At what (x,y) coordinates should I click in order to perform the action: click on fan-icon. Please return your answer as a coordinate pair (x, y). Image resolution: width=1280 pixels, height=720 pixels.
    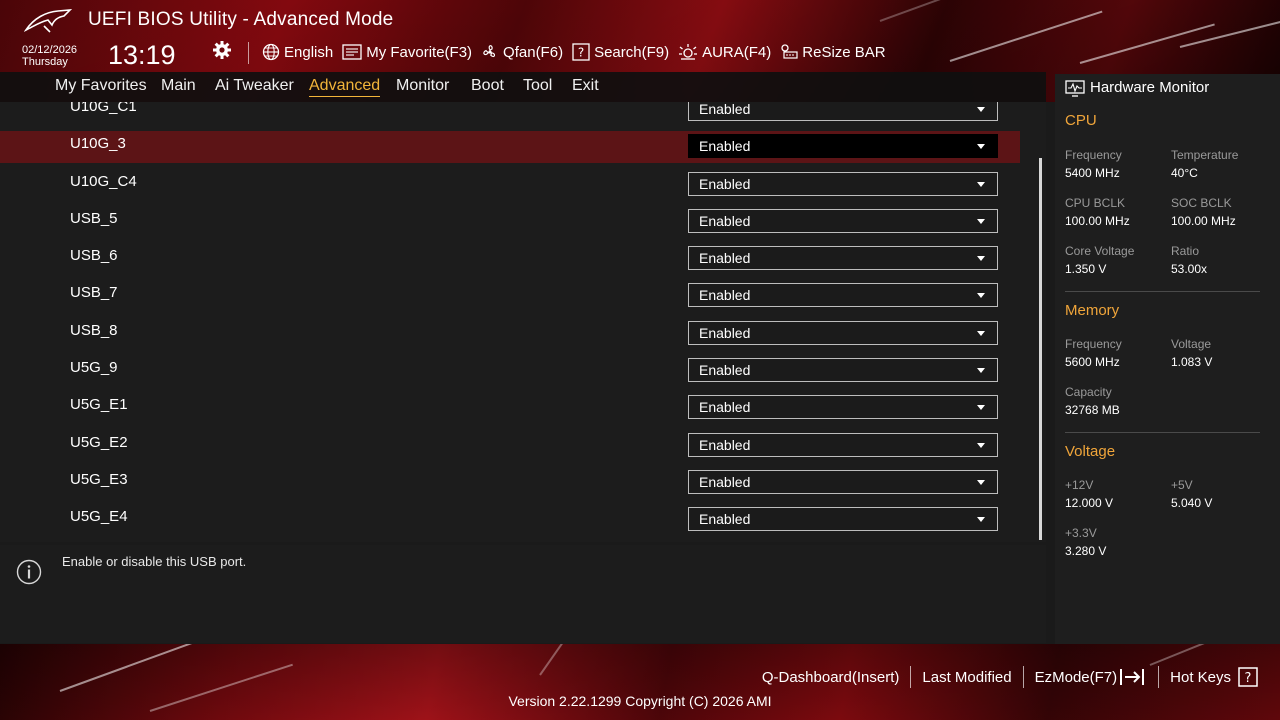
    Looking at the image, I should click on (489, 51).